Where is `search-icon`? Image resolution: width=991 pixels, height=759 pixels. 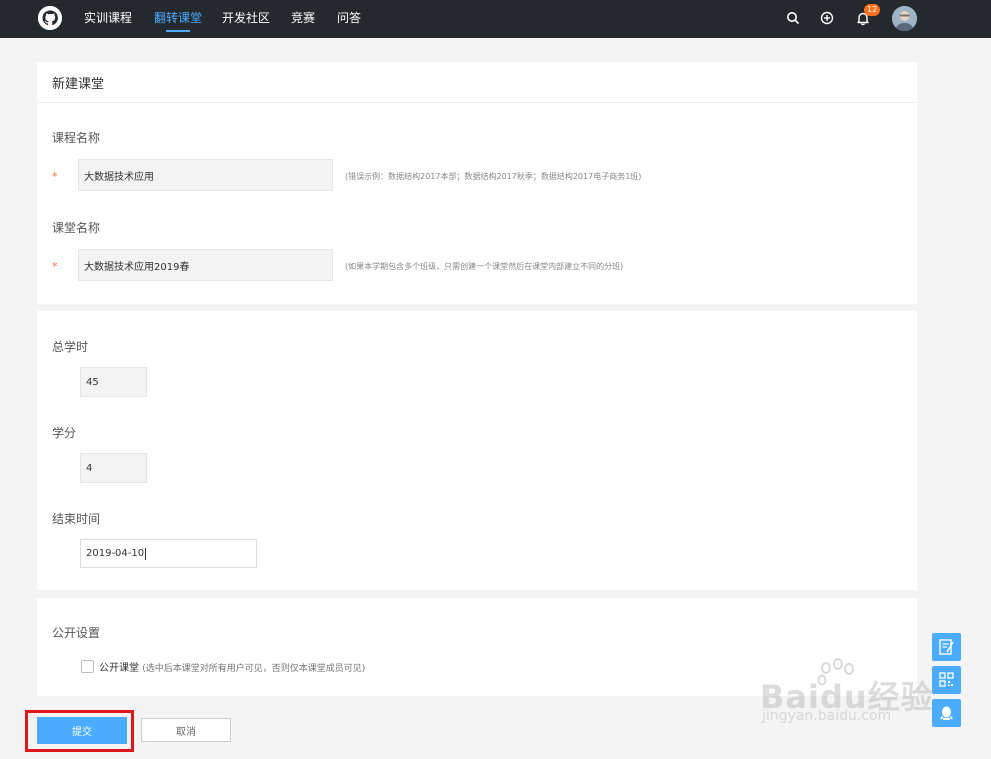 search-icon is located at coordinates (793, 18).